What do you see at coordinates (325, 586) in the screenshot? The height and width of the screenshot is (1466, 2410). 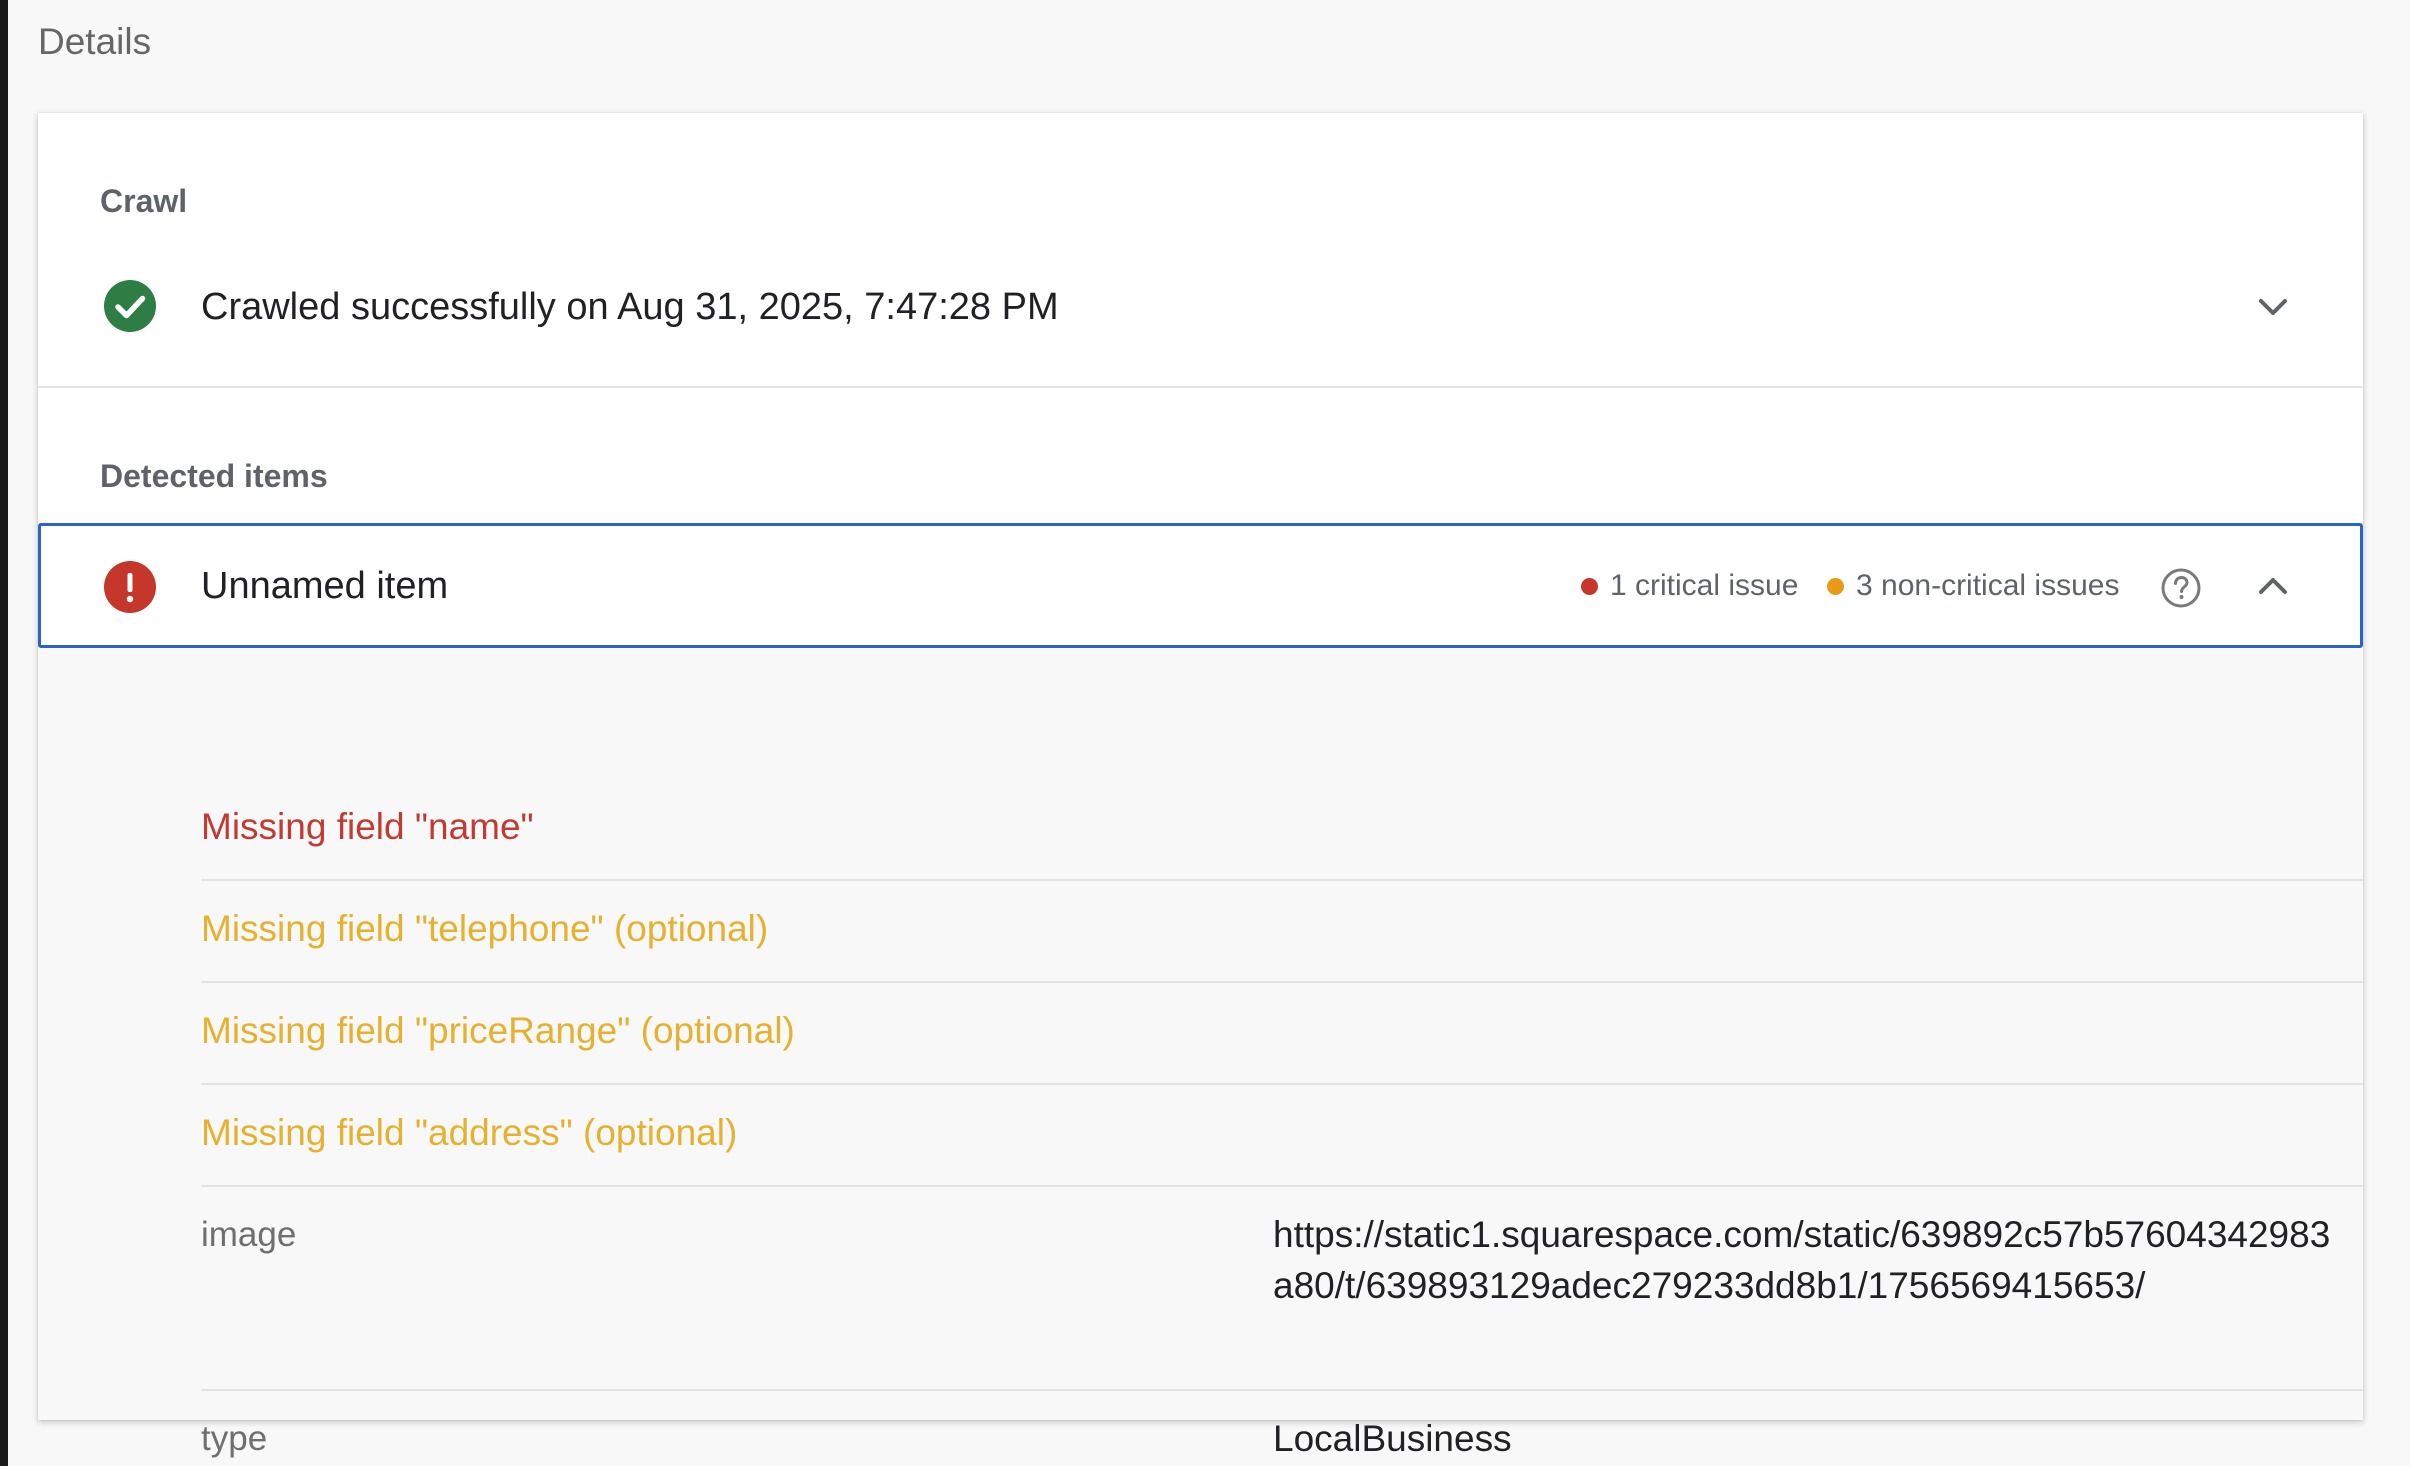 I see `detected-item-title: Unnamed item` at bounding box center [325, 586].